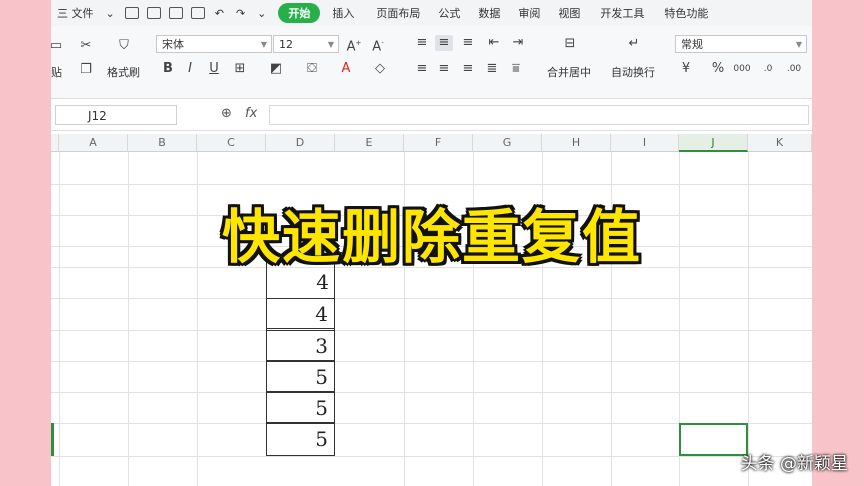 Image resolution: width=864 pixels, height=486 pixels. Describe the element at coordinates (93, 143) in the screenshot. I see `col-header-a: A` at that location.